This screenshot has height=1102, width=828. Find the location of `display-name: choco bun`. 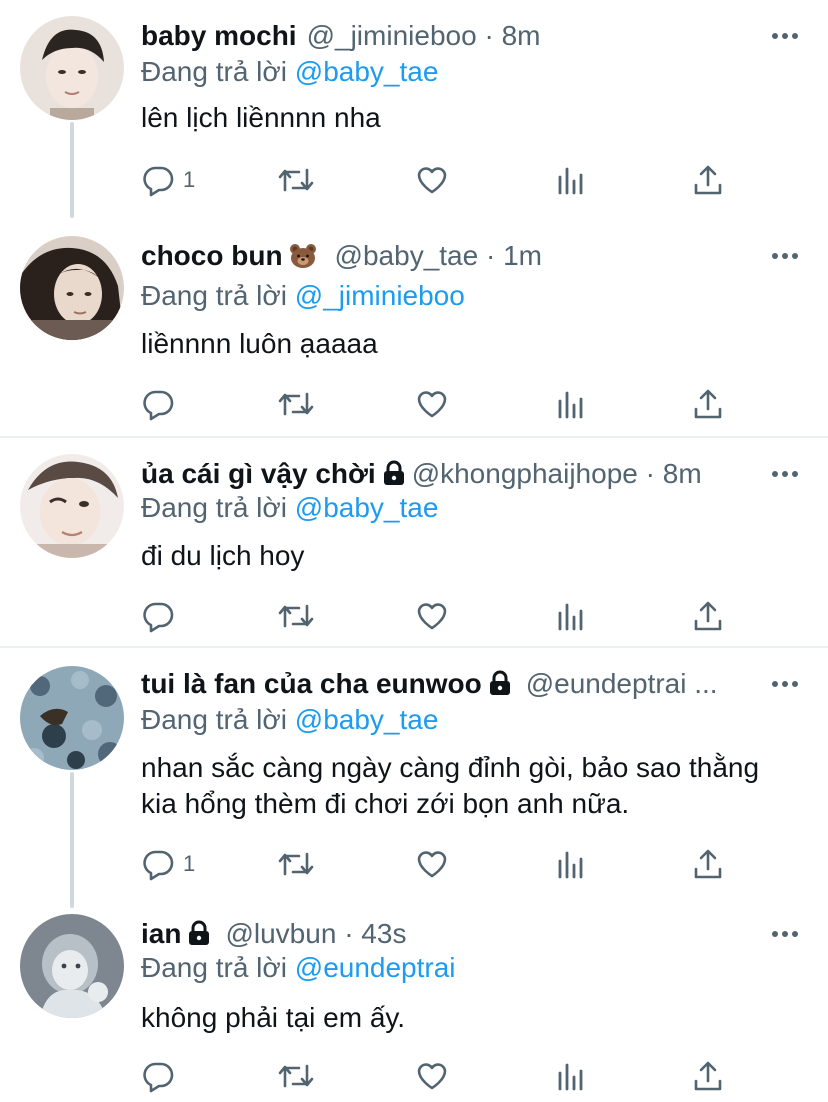

display-name: choco bun is located at coordinates (212, 255).